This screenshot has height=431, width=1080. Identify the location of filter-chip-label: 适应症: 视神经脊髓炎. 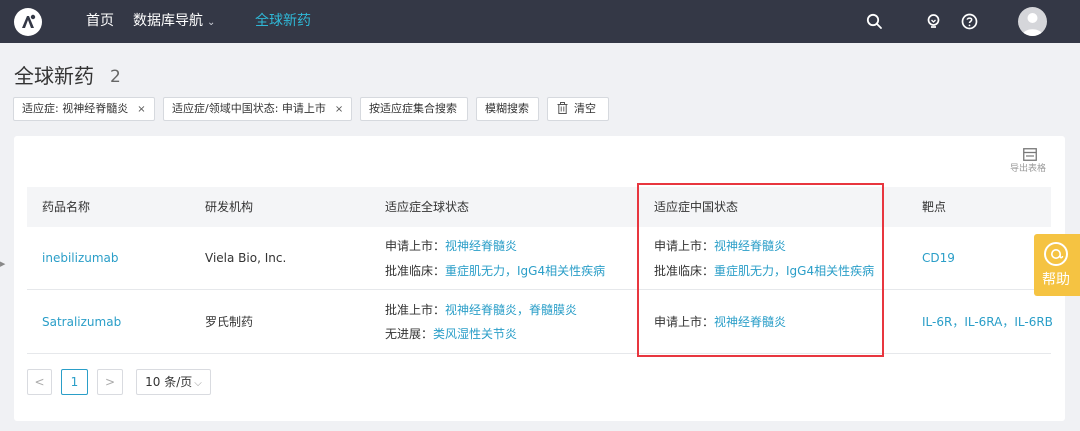
(75, 108).